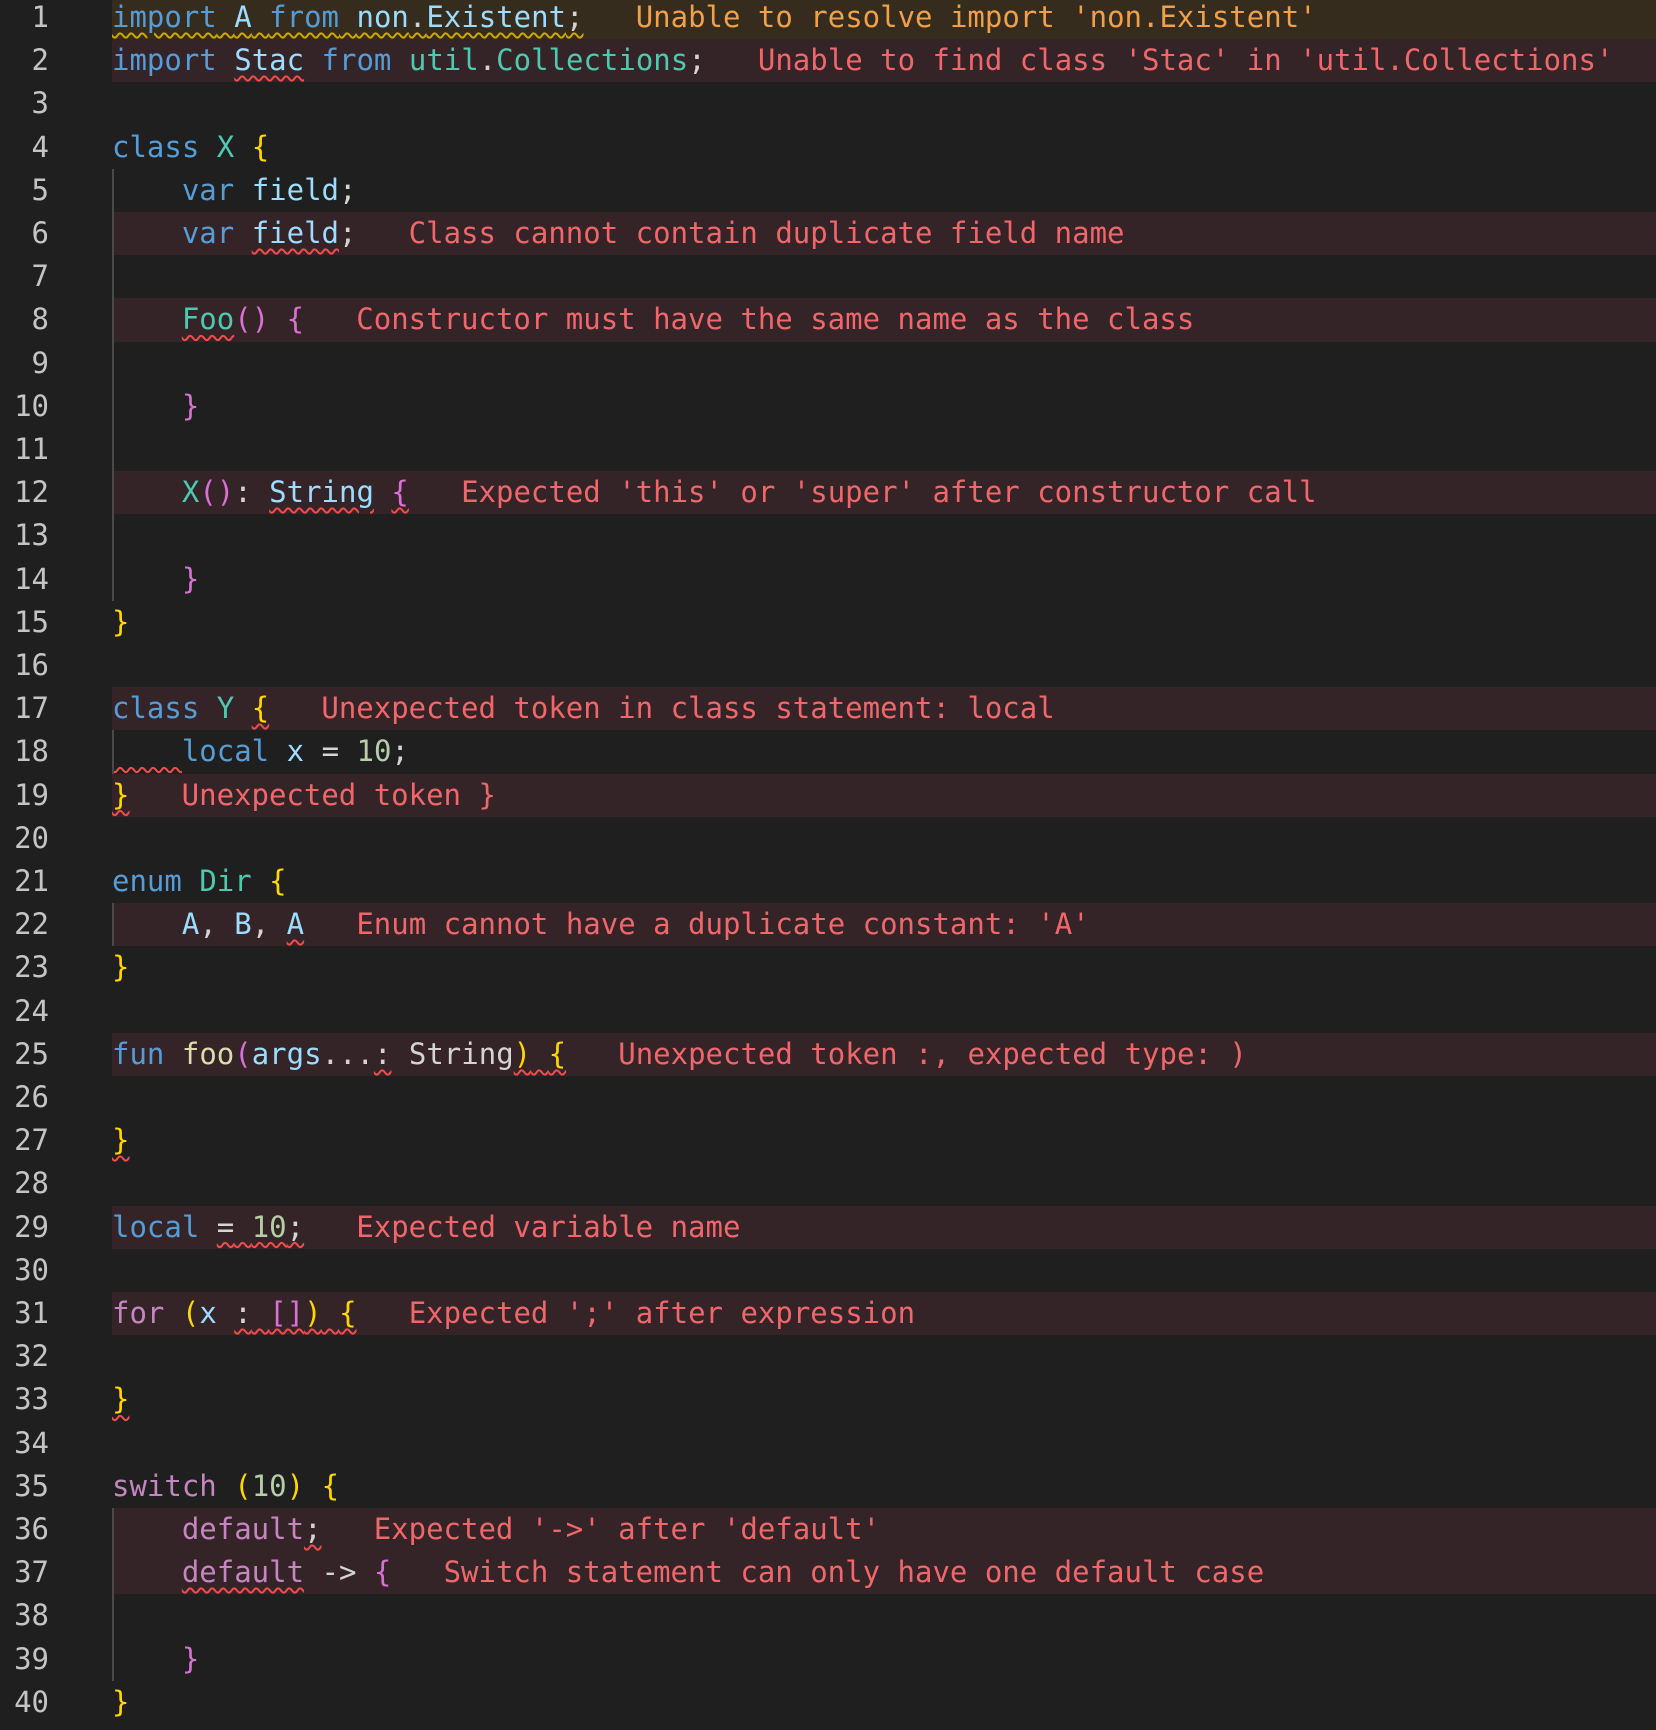 This screenshot has height=1730, width=1656. I want to click on code-line: 10 }, so click(828, 406).